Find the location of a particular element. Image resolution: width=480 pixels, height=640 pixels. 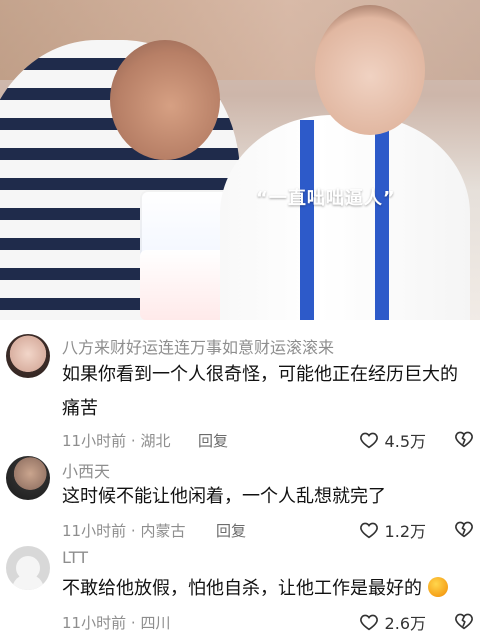

like-button: 2.6万 is located at coordinates (392, 622).